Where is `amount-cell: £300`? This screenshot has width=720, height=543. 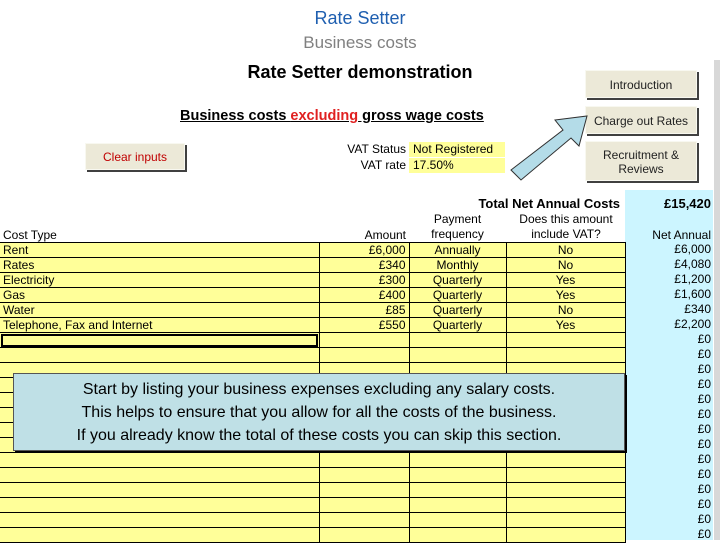
amount-cell: £300 is located at coordinates (364, 280).